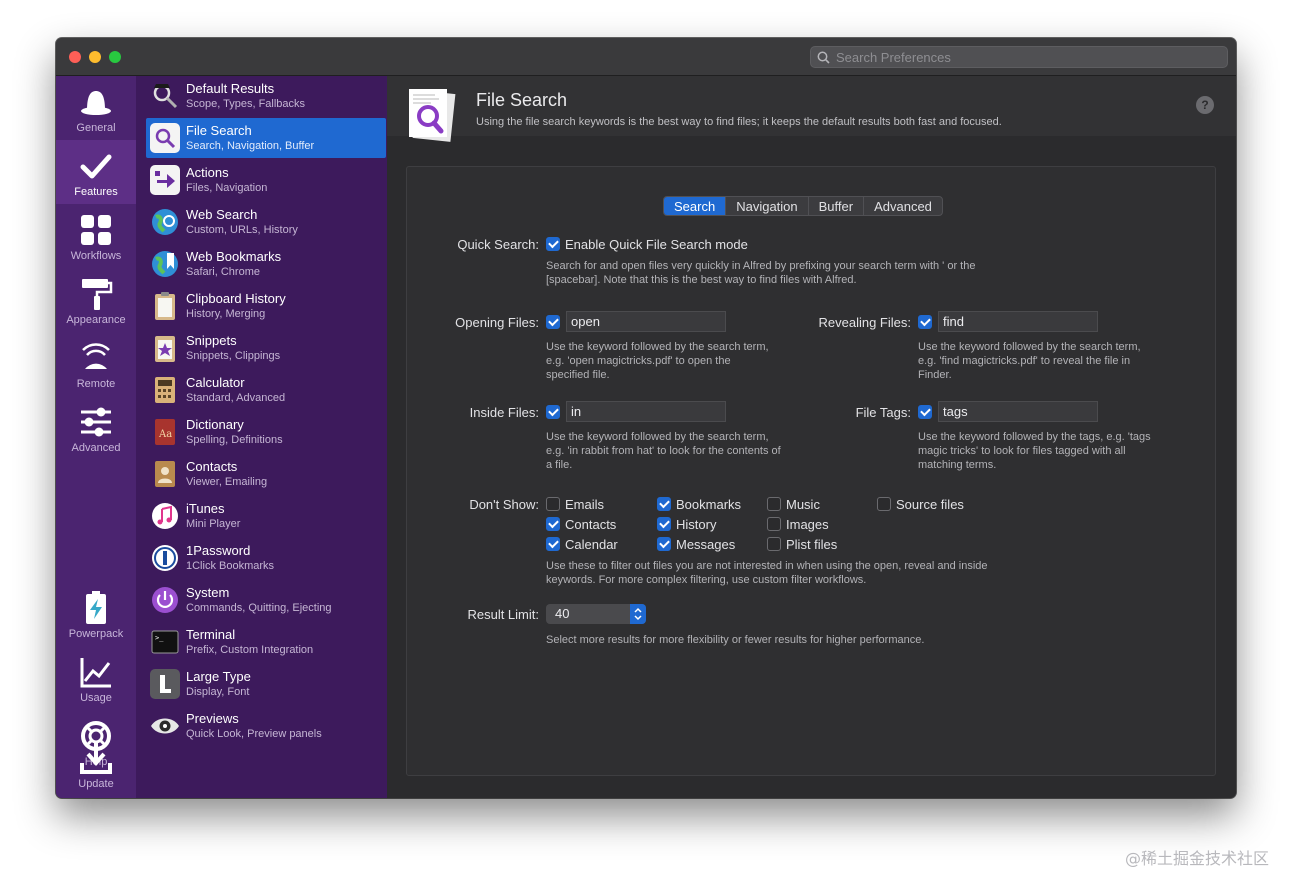 Image resolution: width=1292 pixels, height=872 pixels. I want to click on contacts-icon, so click(165, 474).